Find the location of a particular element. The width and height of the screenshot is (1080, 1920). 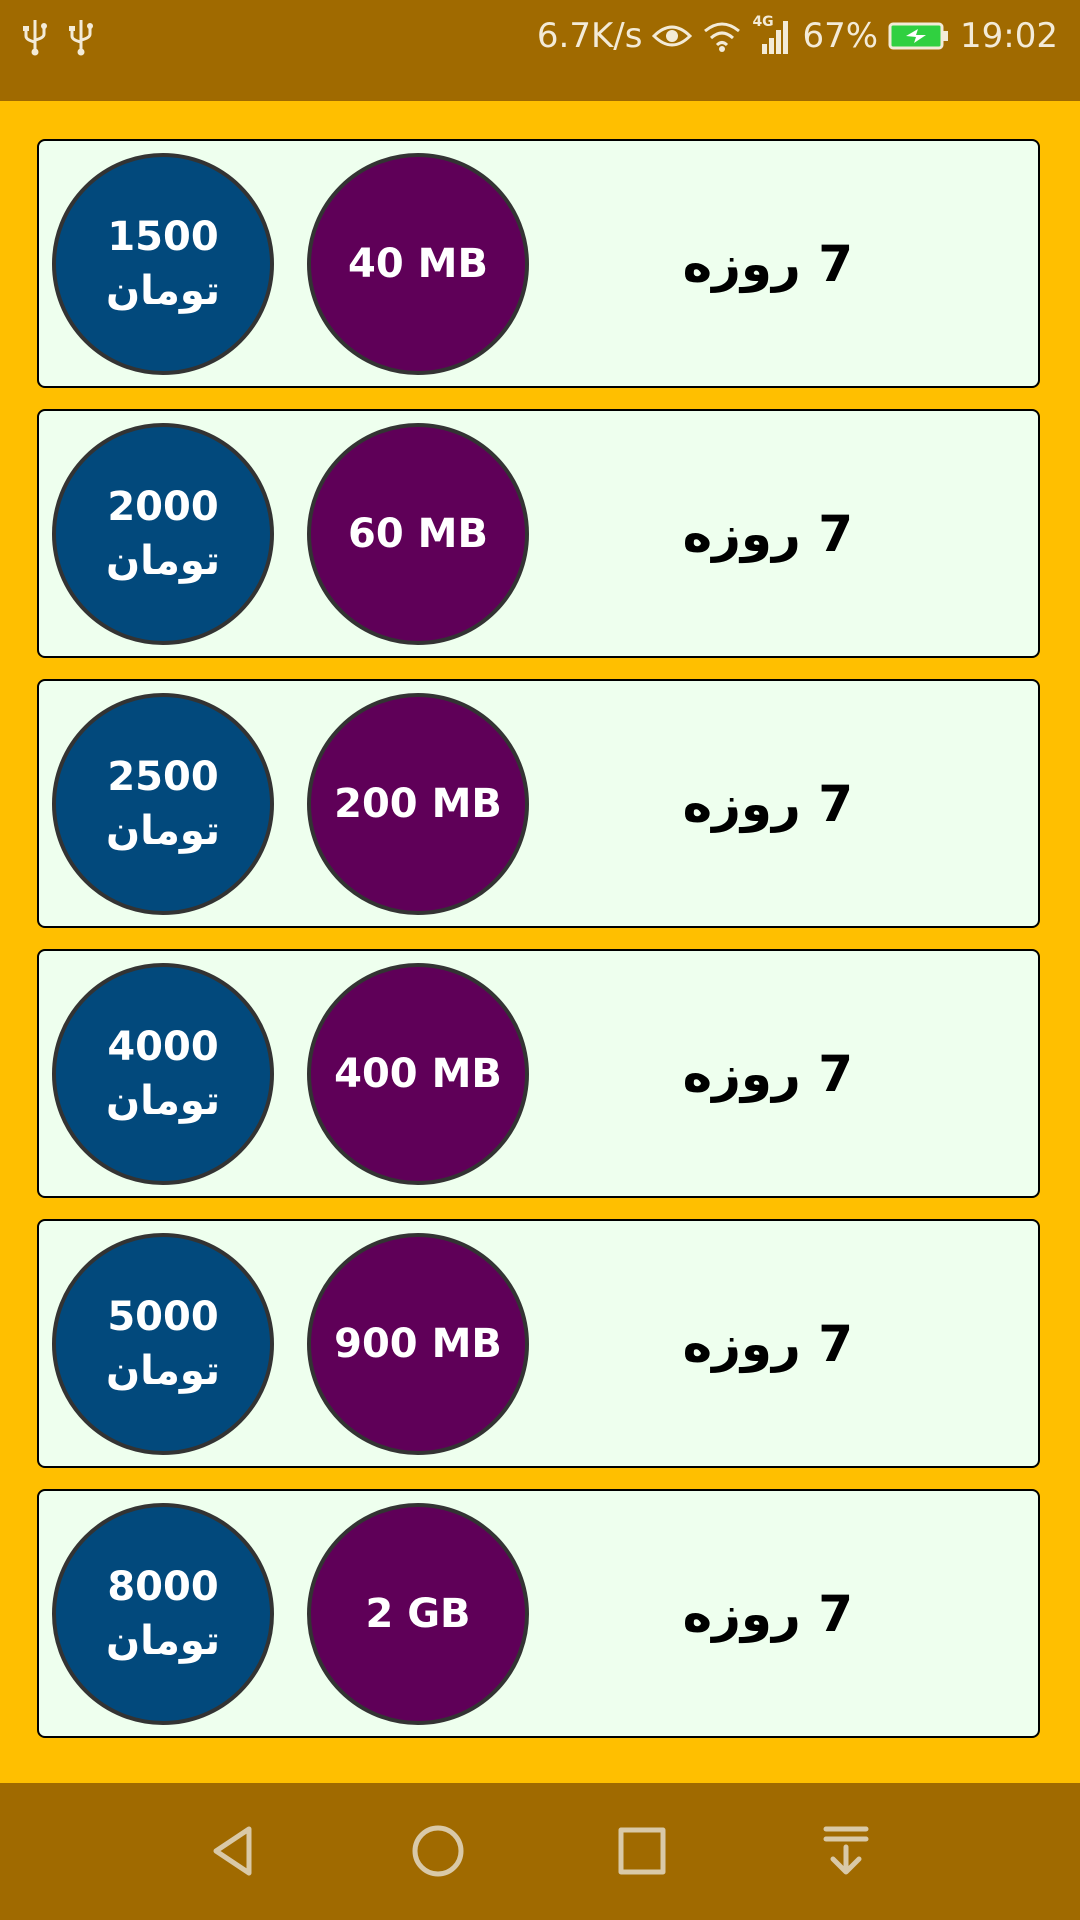

price-badge: 4000 تومان is located at coordinates (163, 1074).